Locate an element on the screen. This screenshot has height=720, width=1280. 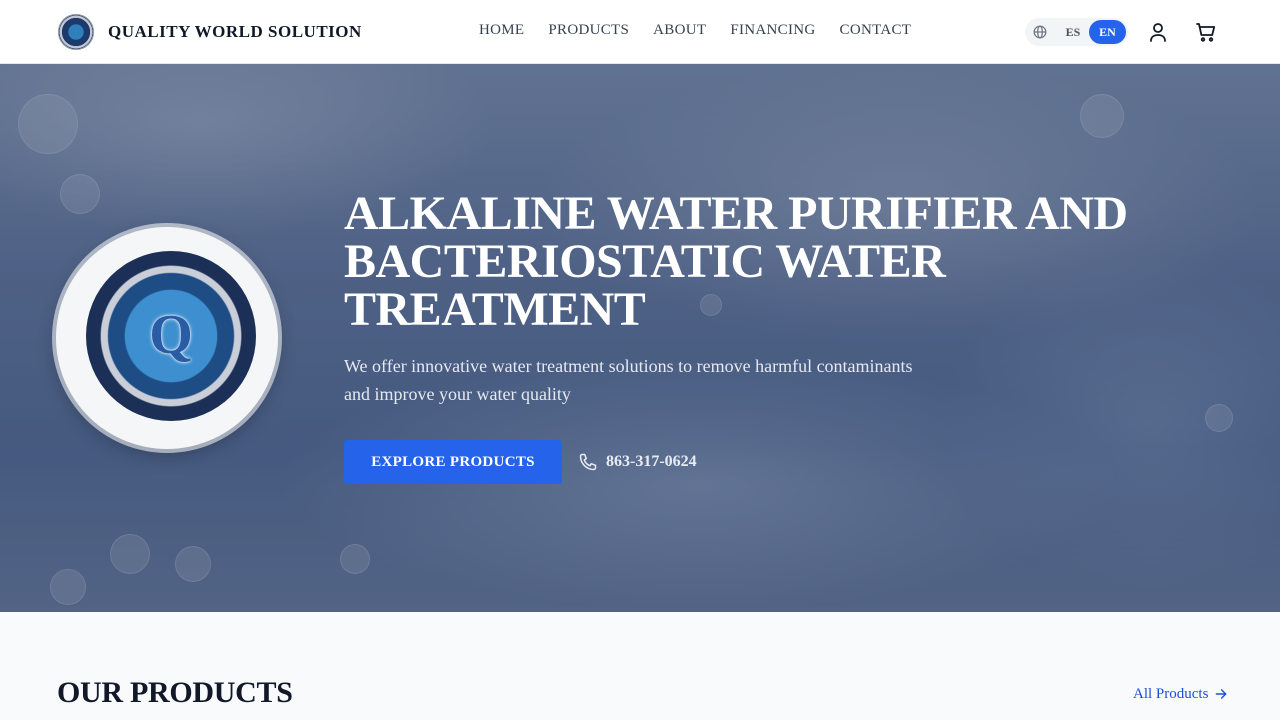
explore-products-button: EXPLORE PRODUCTS is located at coordinates (453, 462).